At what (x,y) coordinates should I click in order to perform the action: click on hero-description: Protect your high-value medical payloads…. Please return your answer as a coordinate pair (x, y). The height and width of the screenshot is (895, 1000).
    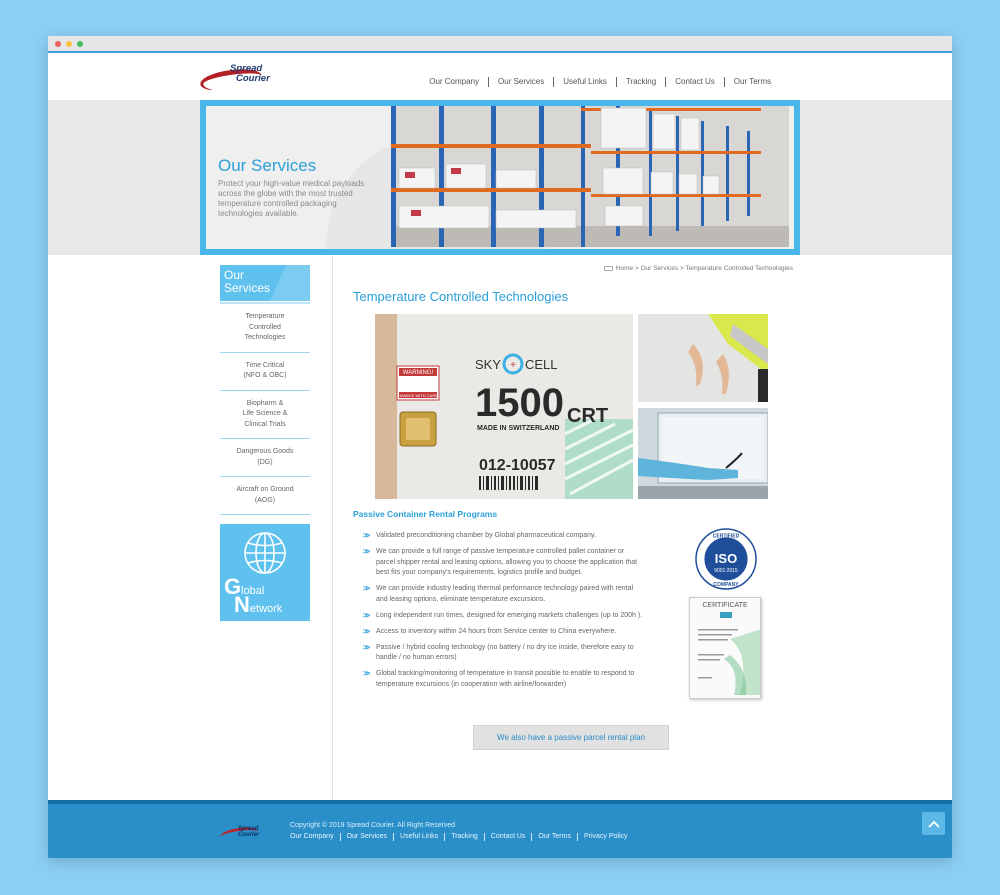
    Looking at the image, I should click on (291, 198).